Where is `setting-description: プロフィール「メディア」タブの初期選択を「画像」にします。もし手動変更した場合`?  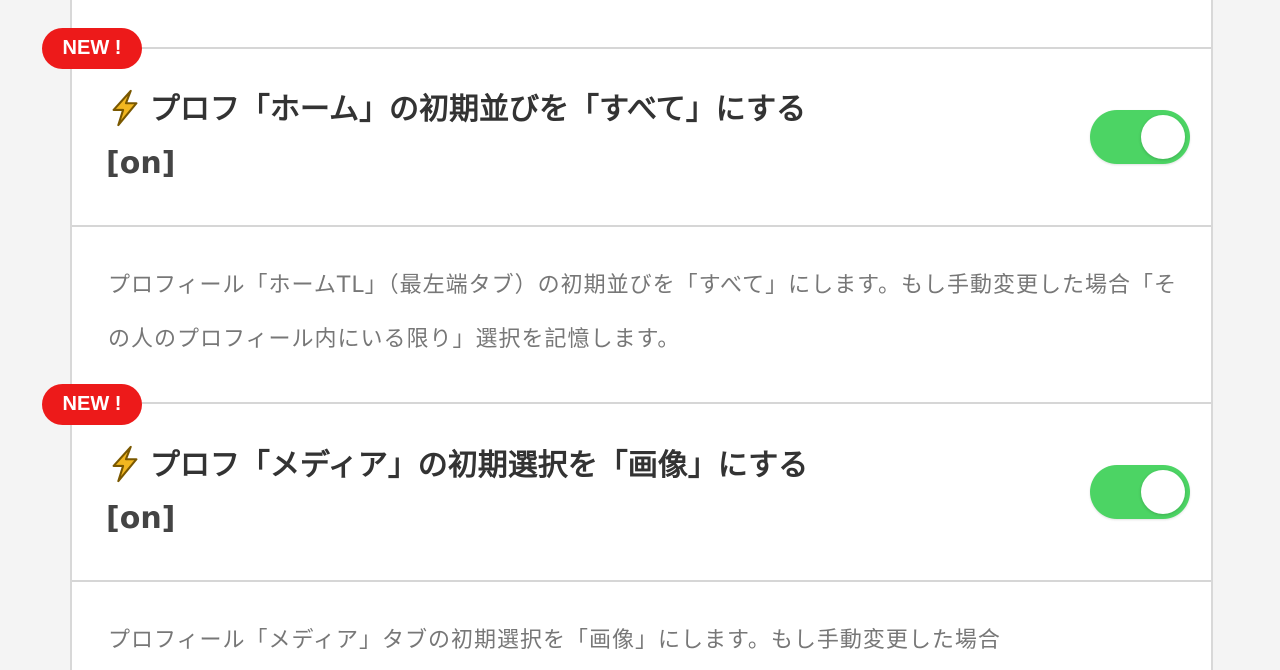
setting-description: プロフィール「メディア」タブの初期選択を「画像」にします。もし手動変更した場合 is located at coordinates (554, 640).